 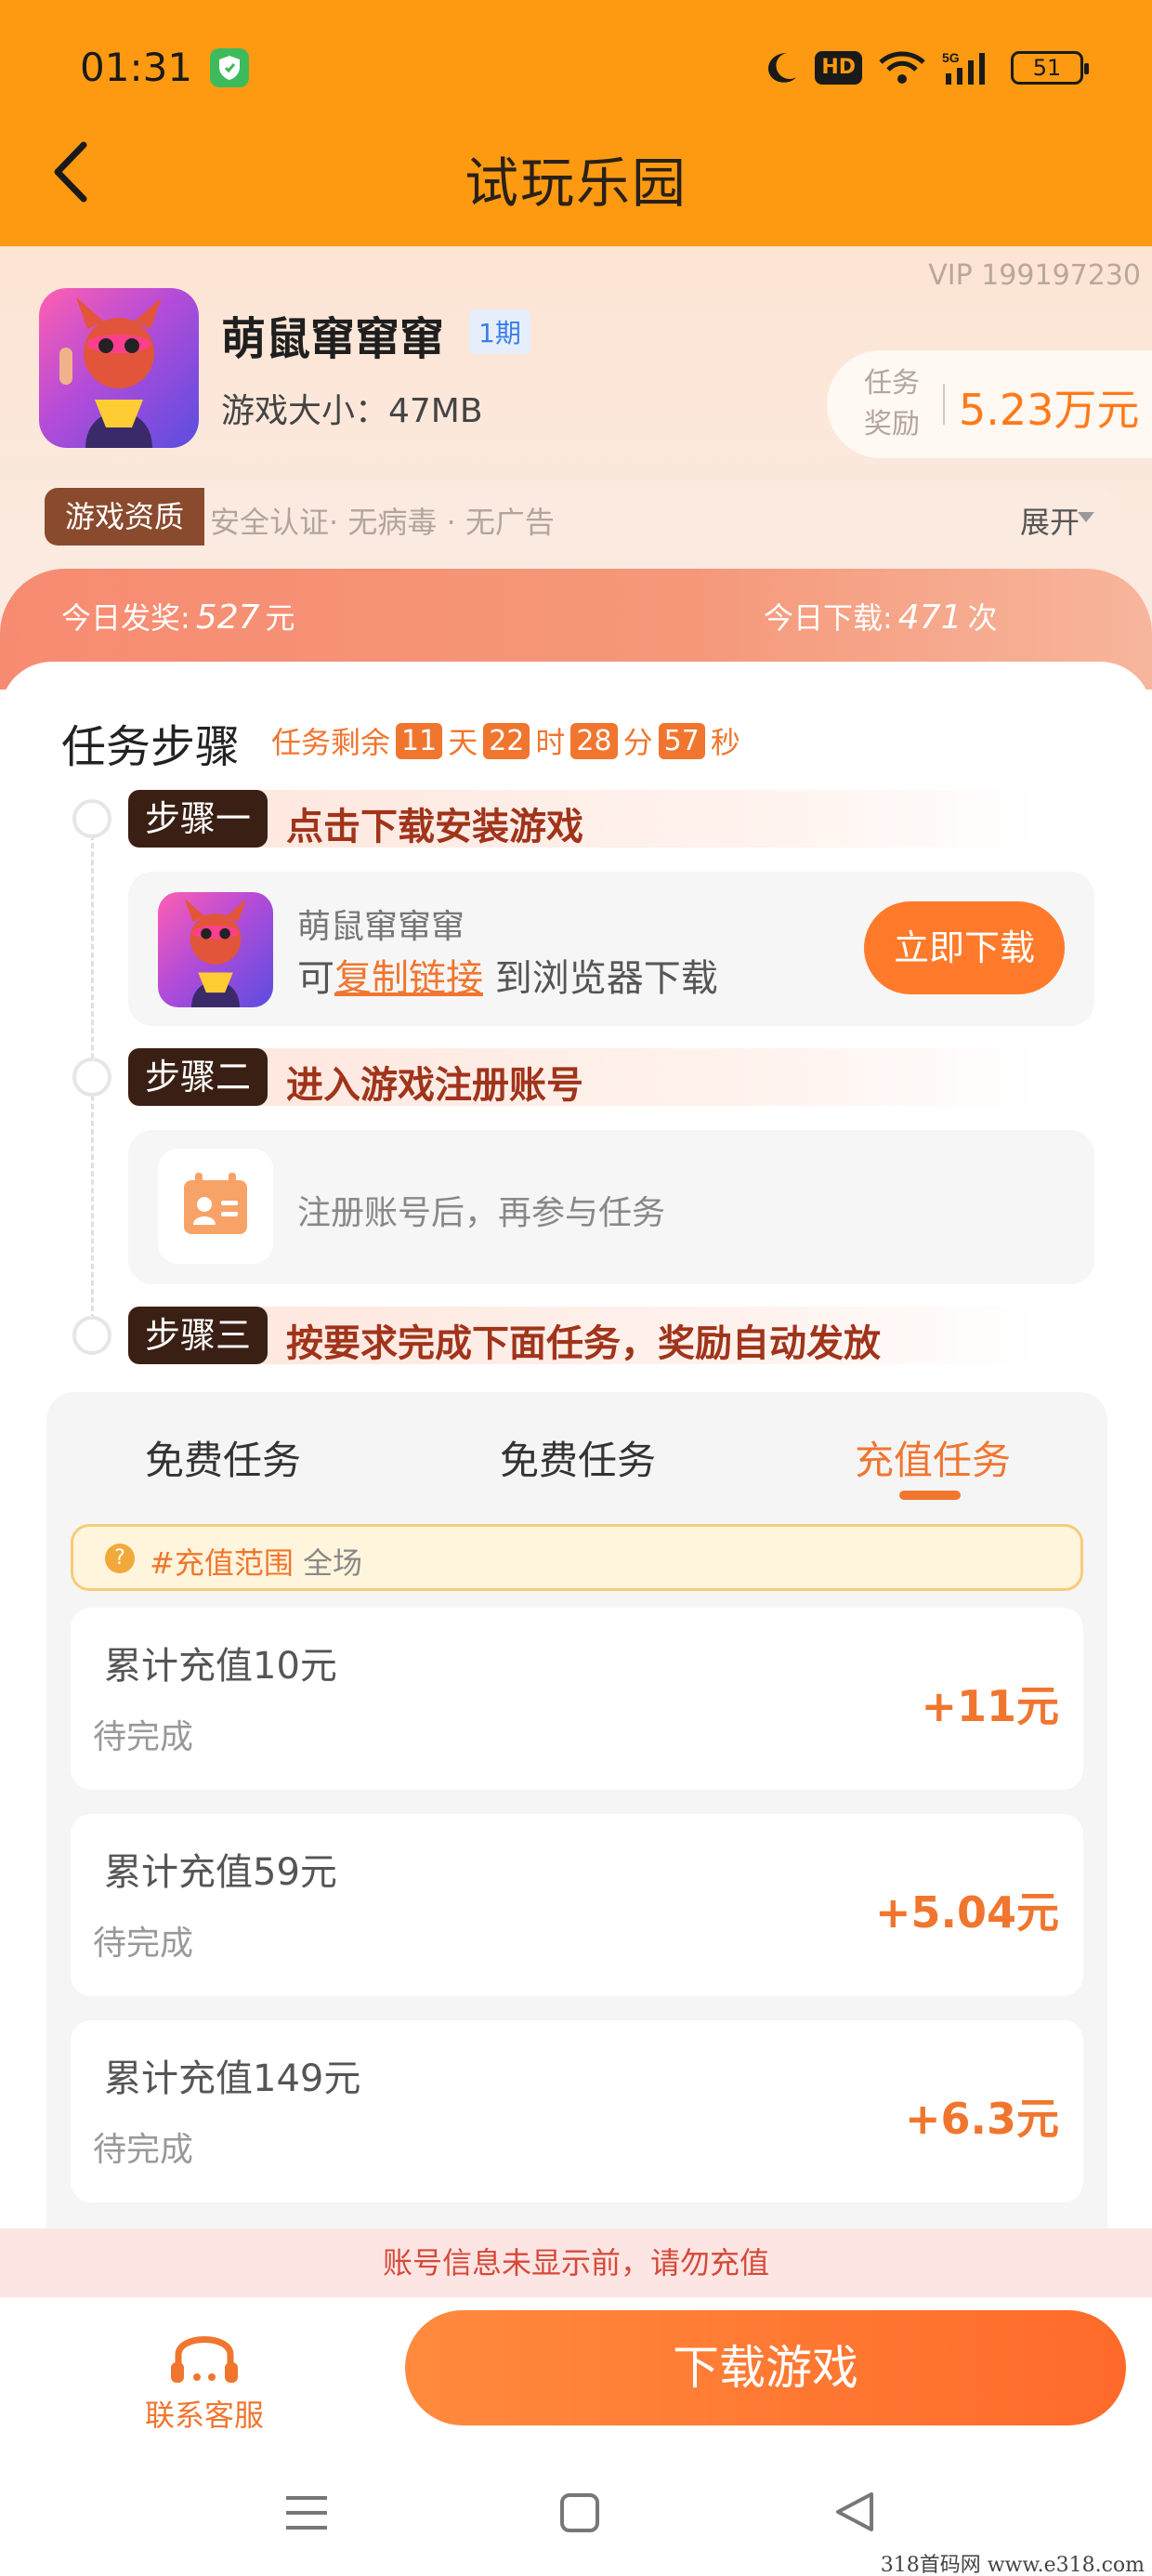 What do you see at coordinates (838, 68) in the screenshot?
I see `hd-icon: HD` at bounding box center [838, 68].